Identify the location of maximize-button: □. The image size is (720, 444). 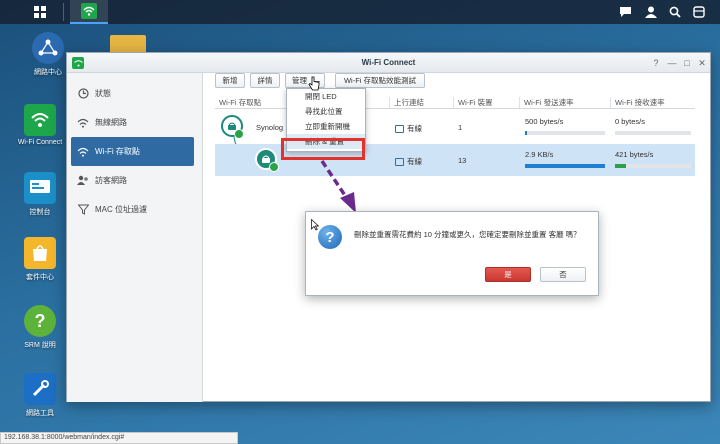
(687, 63).